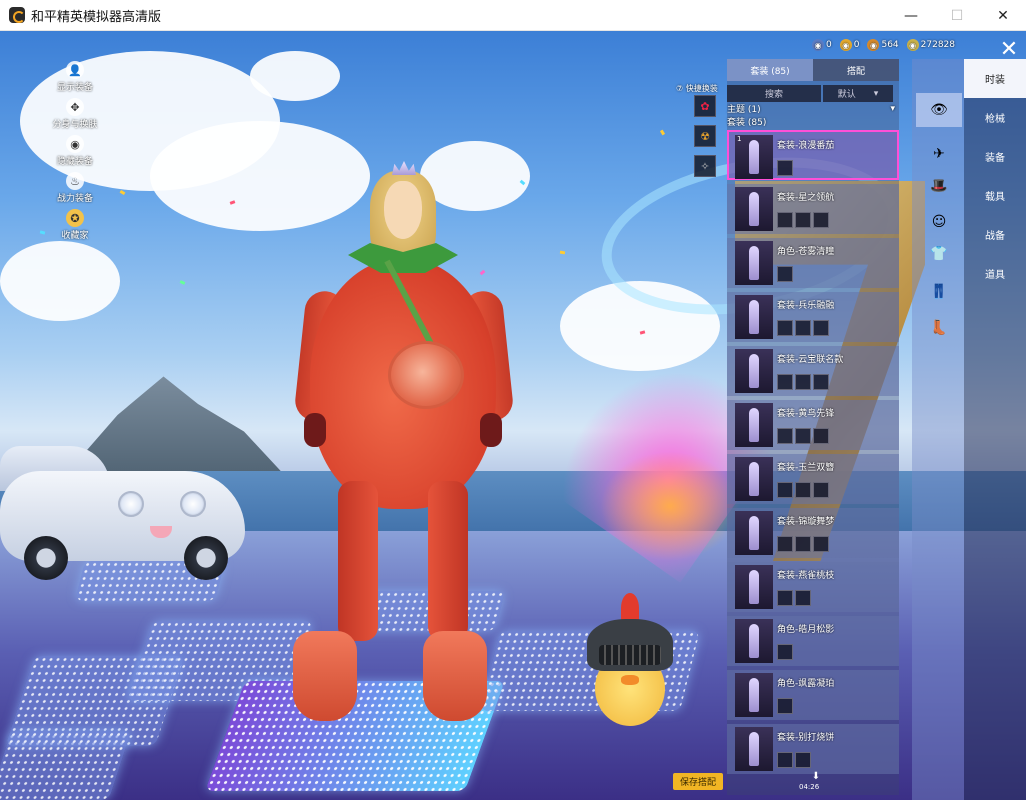 Image resolution: width=1026 pixels, height=800 pixels. Describe the element at coordinates (858, 93) in the screenshot. I see `sort-dropdown: 默认 ▾` at that location.